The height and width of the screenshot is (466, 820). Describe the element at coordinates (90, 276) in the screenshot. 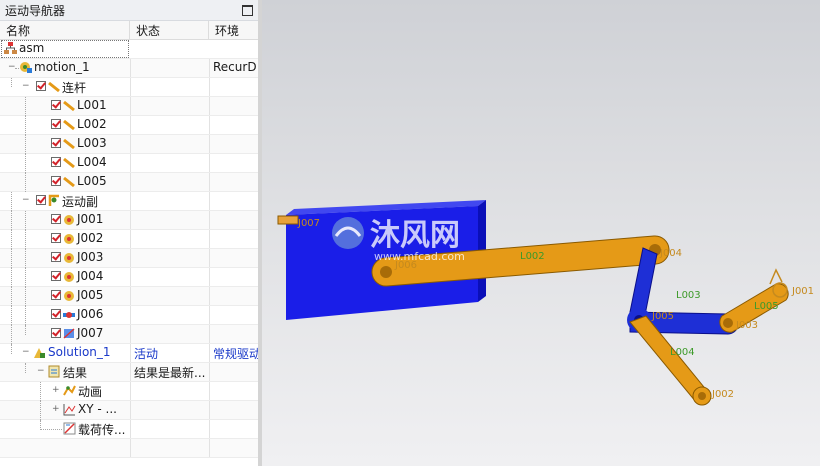

I see `tree-label-J004: J004` at that location.